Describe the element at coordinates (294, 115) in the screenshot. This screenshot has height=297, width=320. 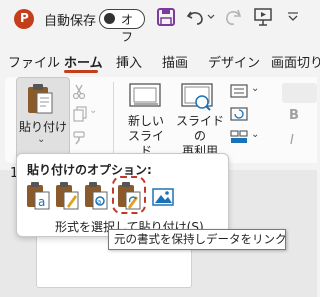
I see `bold-button: B` at that location.